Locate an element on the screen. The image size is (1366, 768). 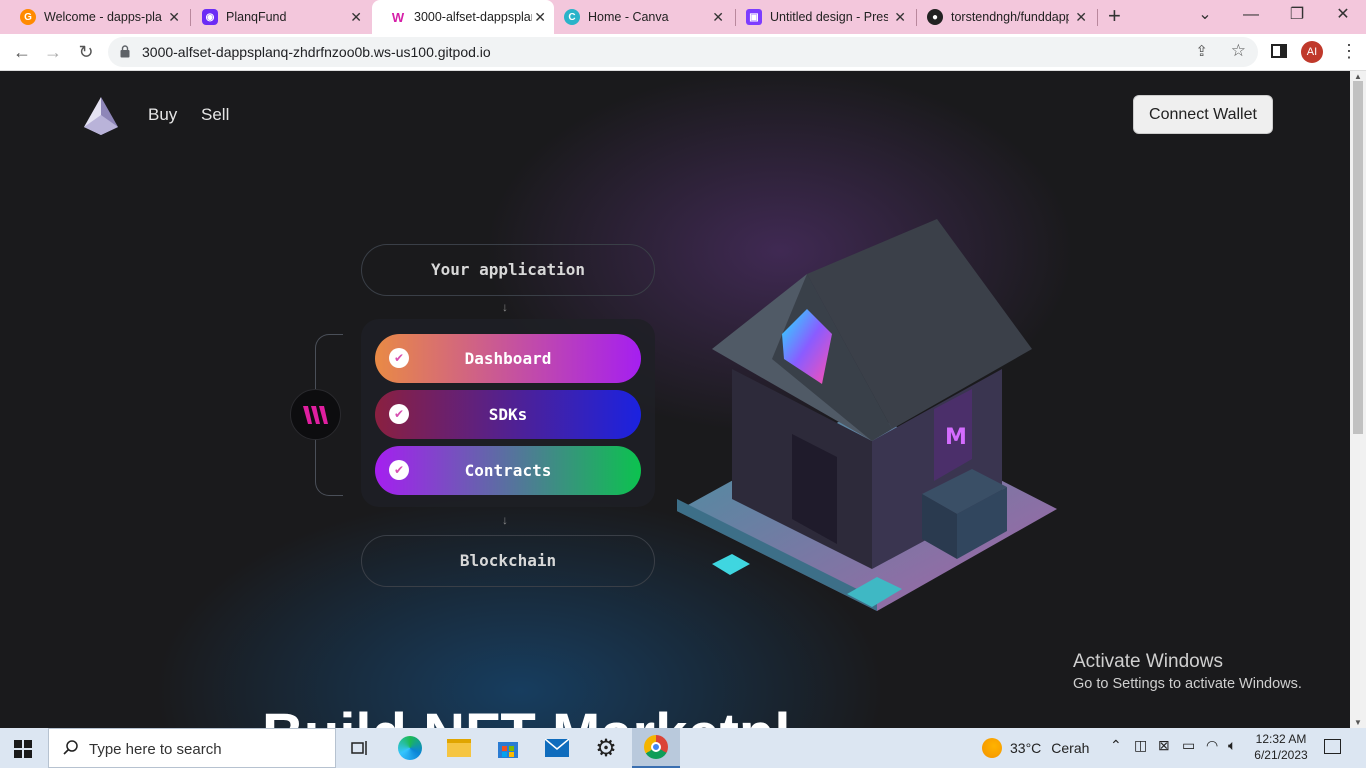
minimize-icon: — is located at coordinates (1251, 17).